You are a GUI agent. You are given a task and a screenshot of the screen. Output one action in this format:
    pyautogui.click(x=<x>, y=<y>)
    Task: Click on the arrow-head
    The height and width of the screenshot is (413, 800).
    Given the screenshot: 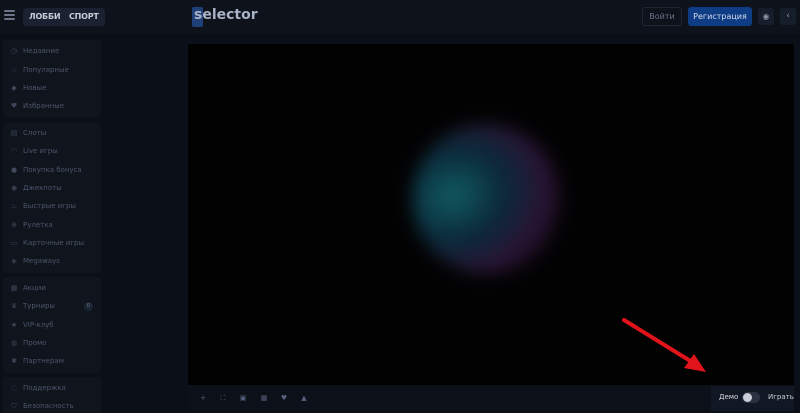 What is the action you would take?
    pyautogui.click(x=695, y=363)
    